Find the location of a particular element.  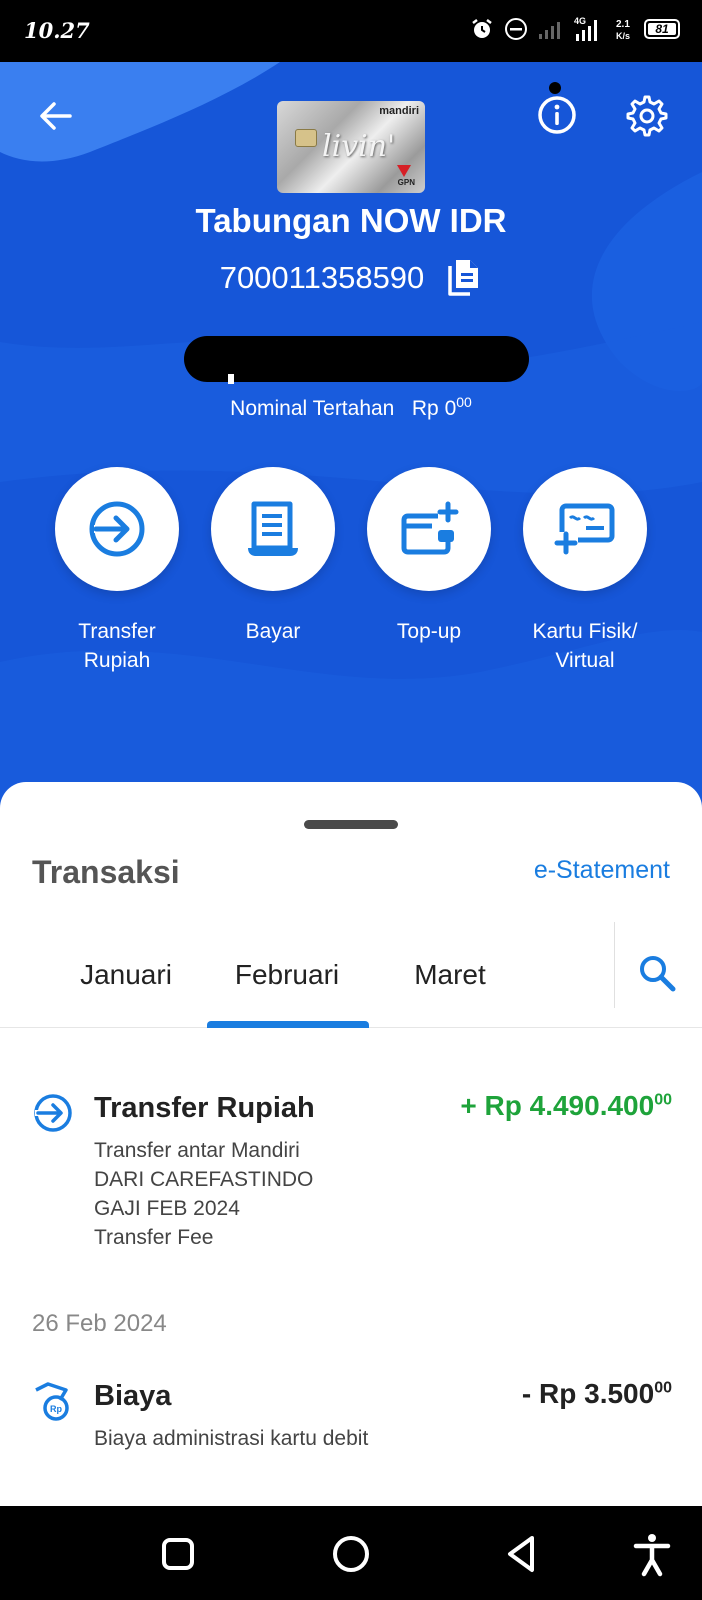

settings-button is located at coordinates (647, 116).